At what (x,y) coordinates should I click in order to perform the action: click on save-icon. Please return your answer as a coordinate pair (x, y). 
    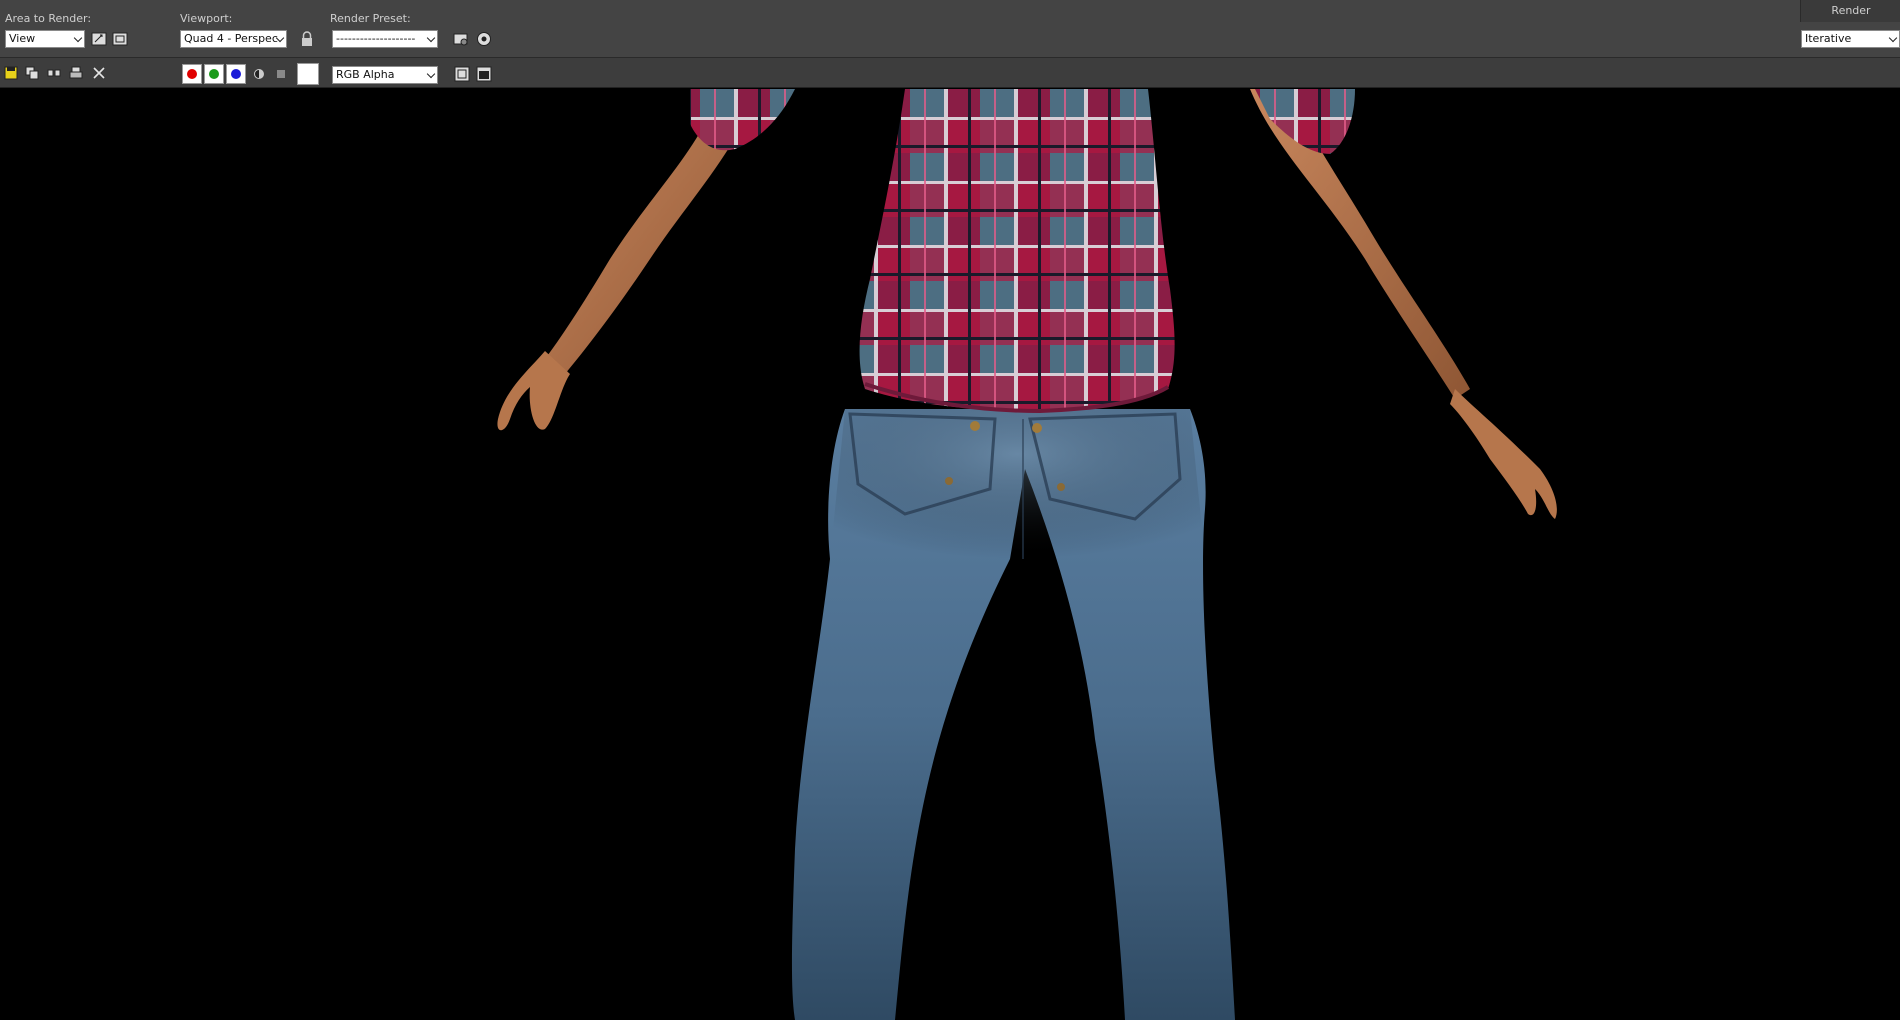
    Looking at the image, I should click on (11, 73).